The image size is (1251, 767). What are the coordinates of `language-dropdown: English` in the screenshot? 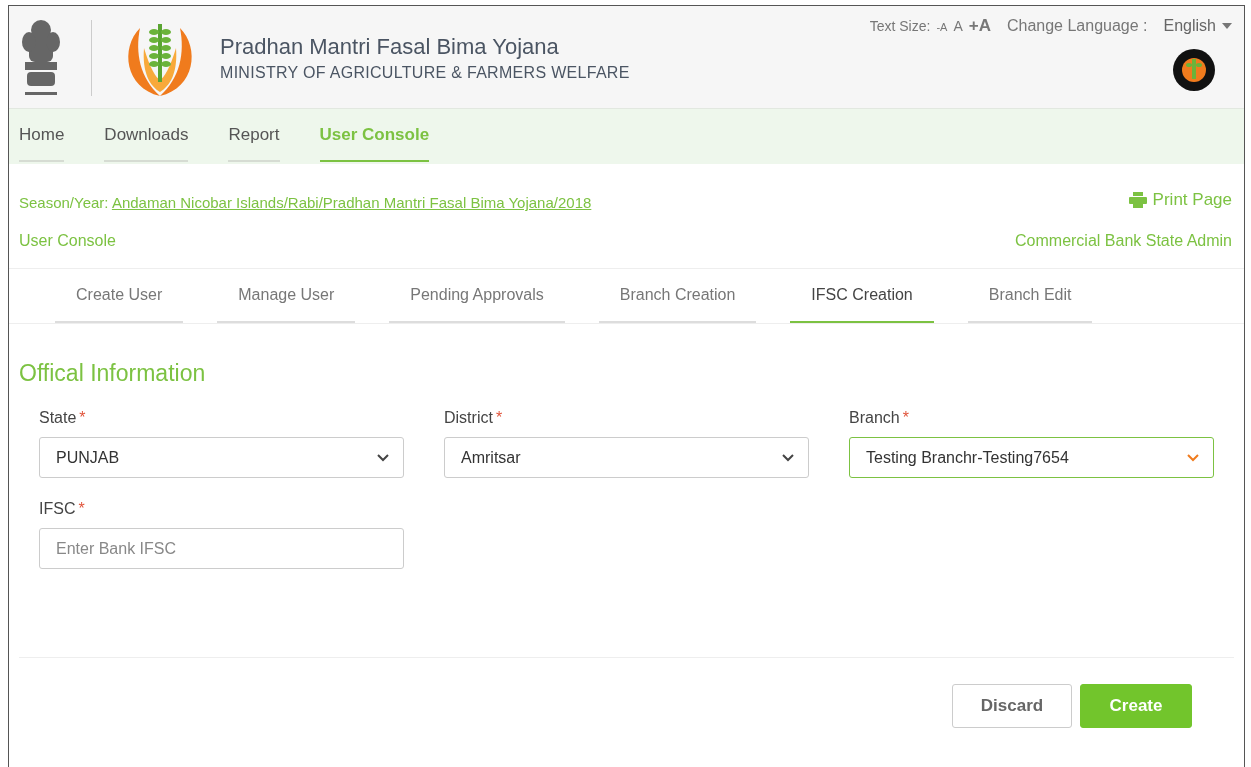 It's located at (1197, 26).